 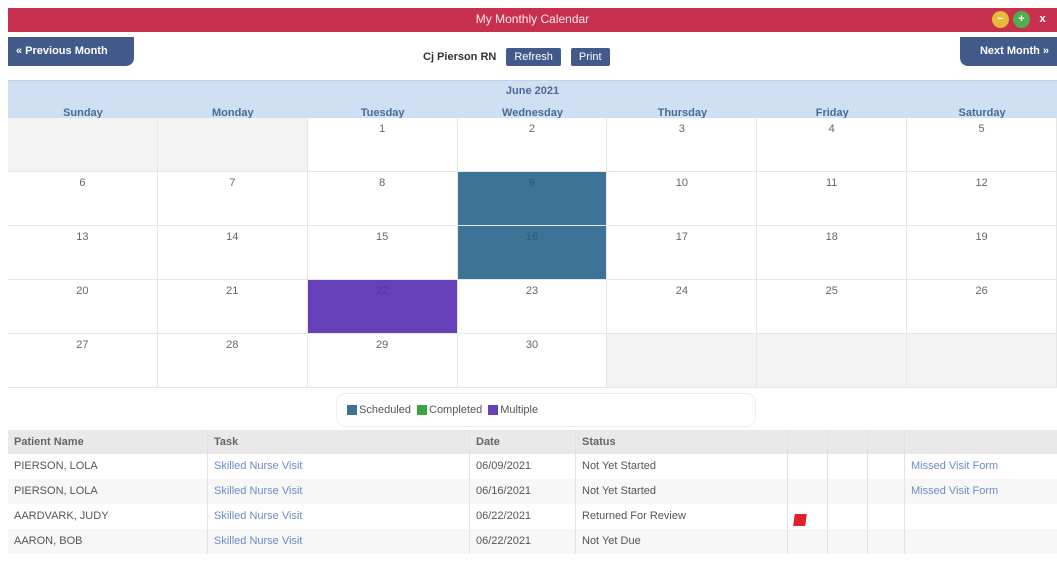 What do you see at coordinates (532, 91) in the screenshot?
I see `month-title: June 2021` at bounding box center [532, 91].